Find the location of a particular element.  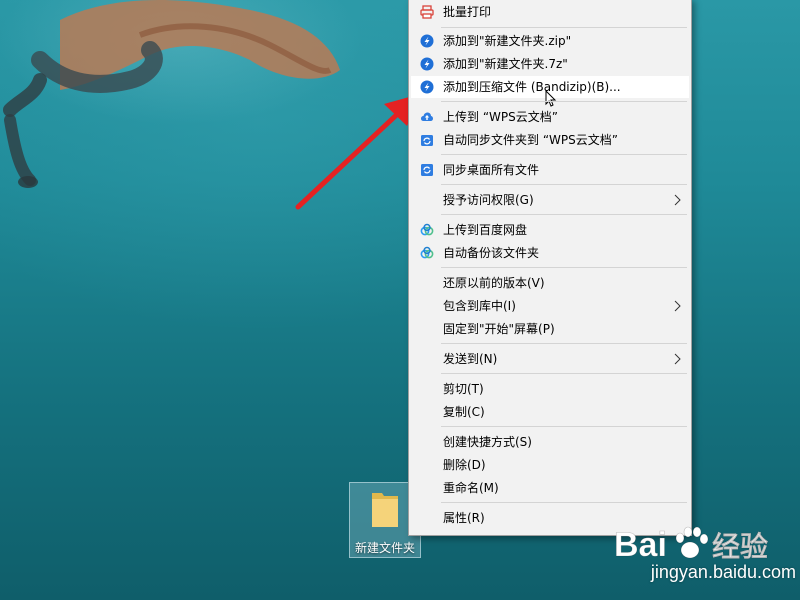

menu-item-restore-versions: 还原以前的版本(V) is located at coordinates (550, 283).